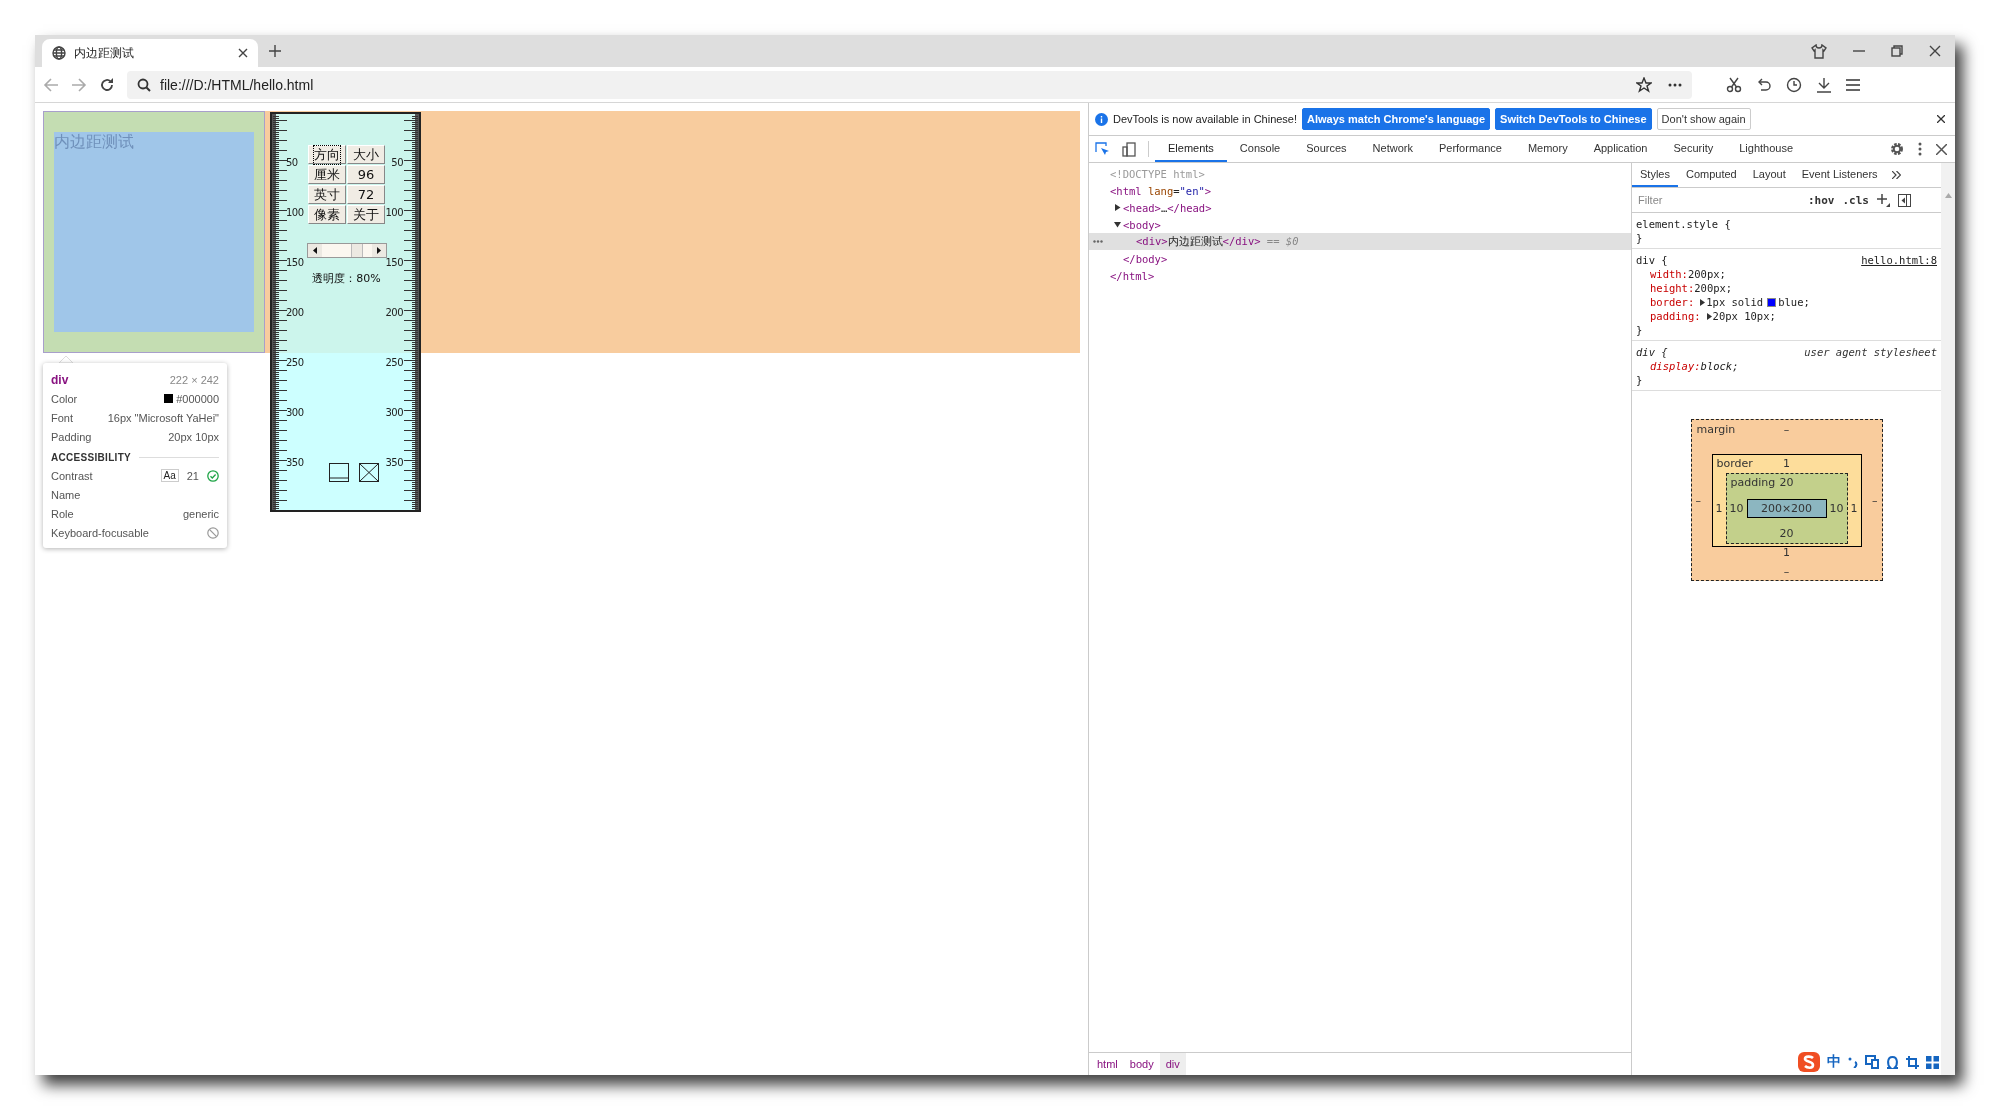  Describe the element at coordinates (356, 250) in the screenshot. I see `slider-thumb` at that location.